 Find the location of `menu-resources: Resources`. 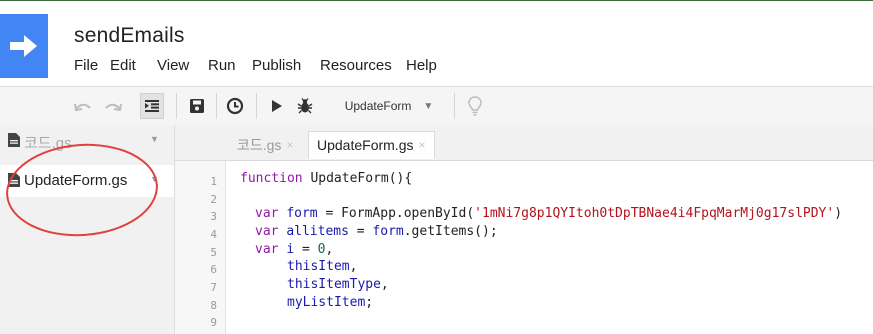

menu-resources: Resources is located at coordinates (356, 65).